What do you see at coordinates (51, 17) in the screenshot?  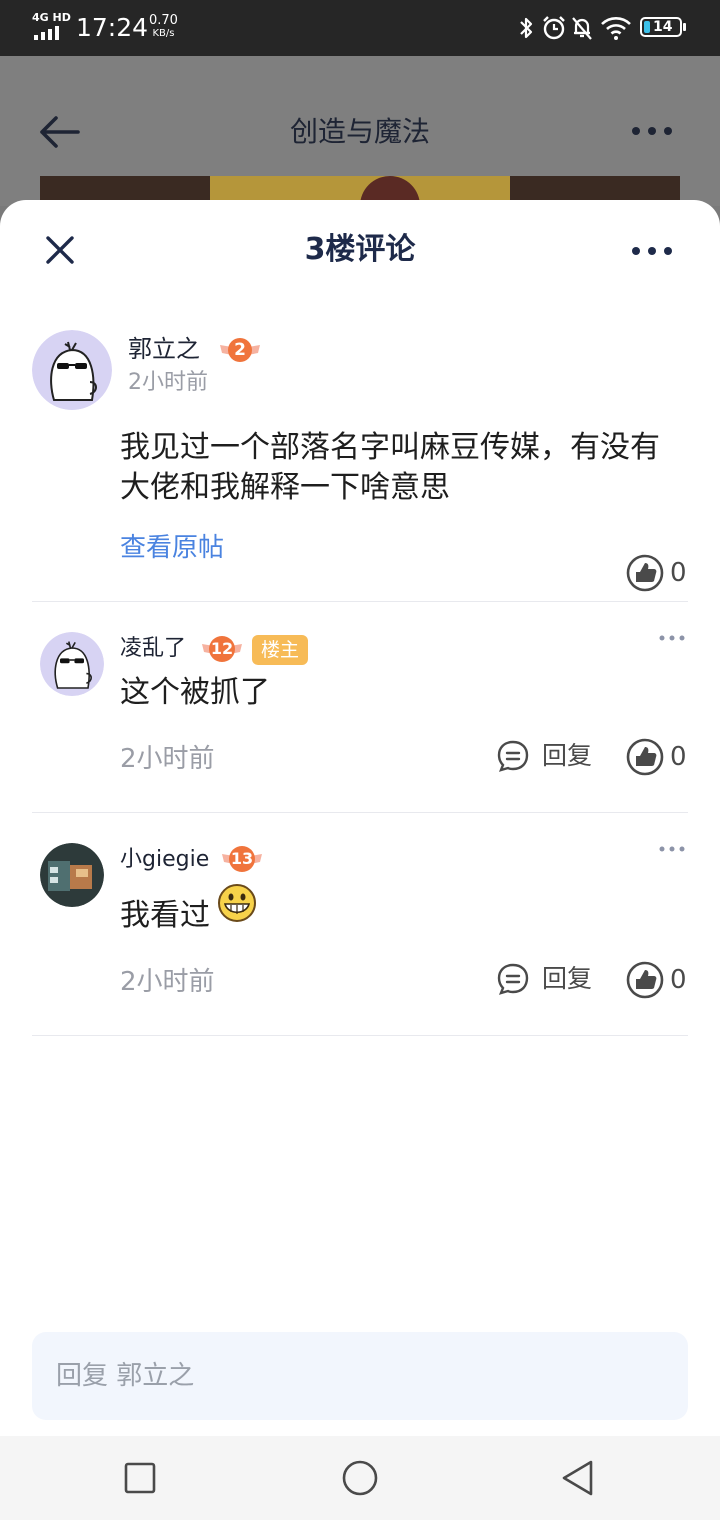 I see `network-type: 4G HD` at bounding box center [51, 17].